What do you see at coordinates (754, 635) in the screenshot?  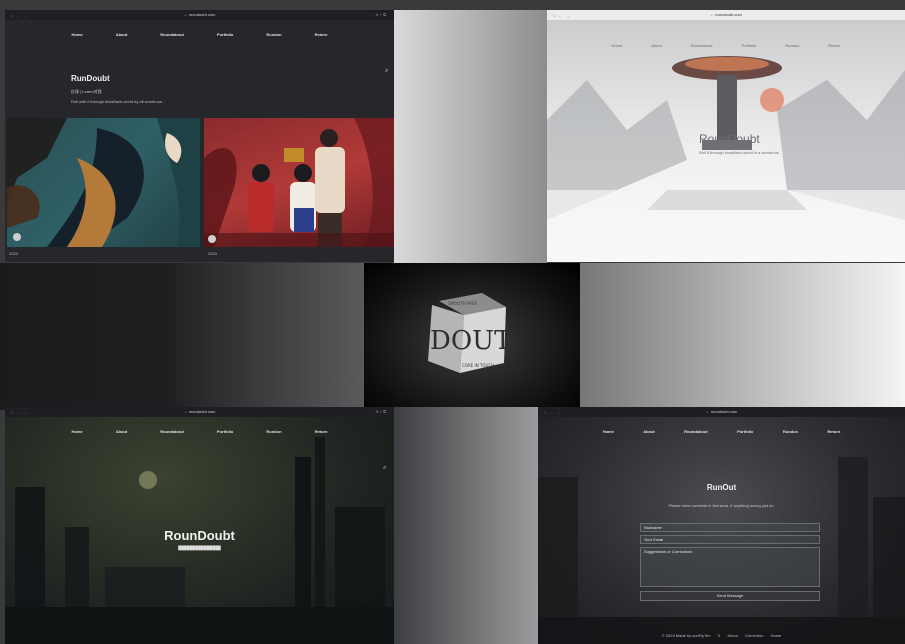 I see `footer-correction-link: Correction` at bounding box center [754, 635].